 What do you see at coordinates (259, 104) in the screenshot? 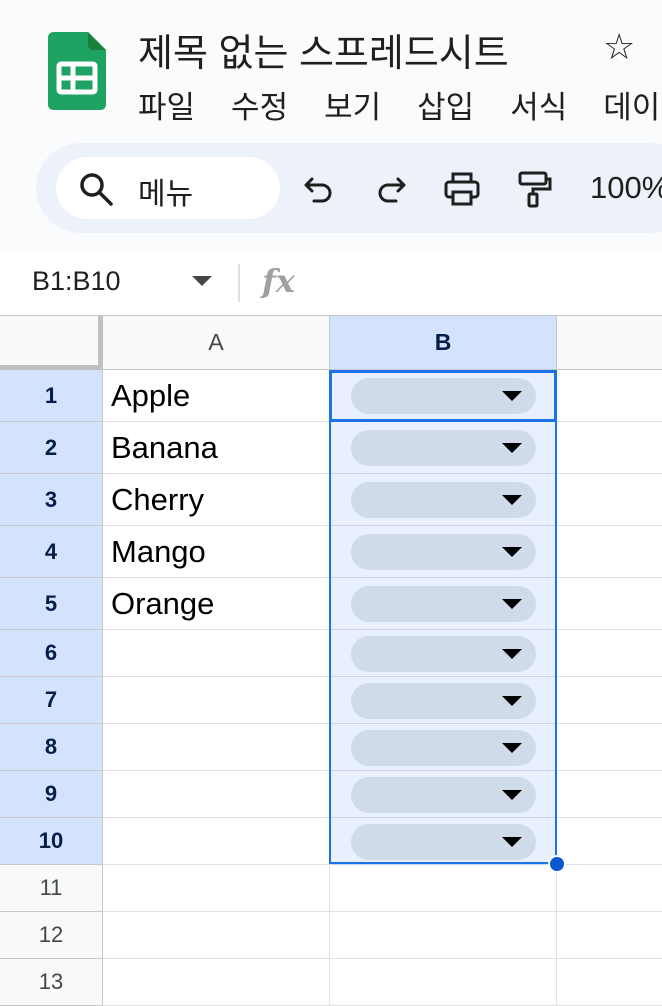
I see `menu-item-edit: 수정` at bounding box center [259, 104].